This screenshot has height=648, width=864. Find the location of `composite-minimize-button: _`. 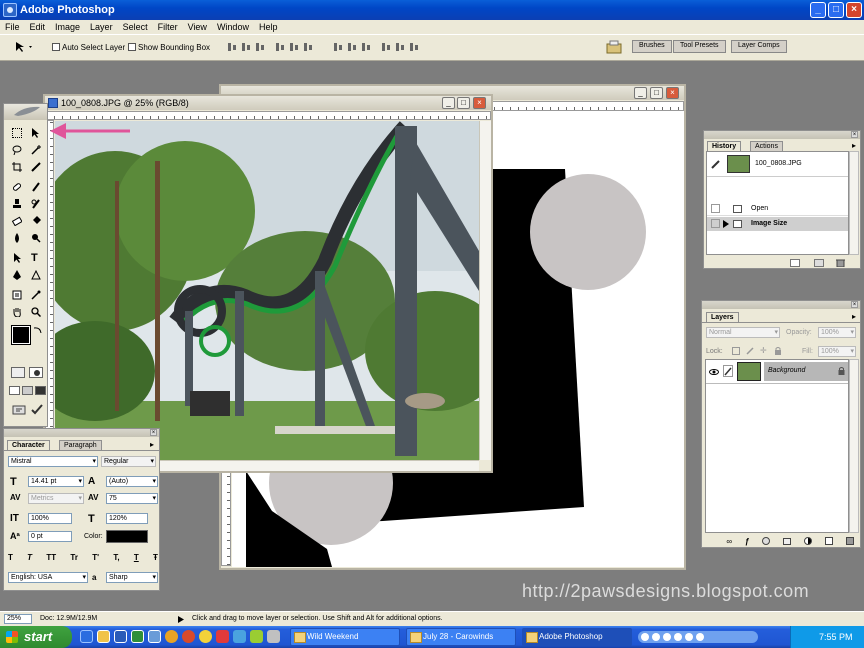

composite-minimize-button: _ is located at coordinates (640, 93).